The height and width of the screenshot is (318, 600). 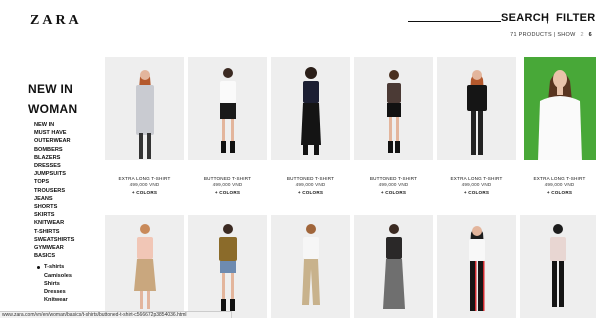 I want to click on product-caption-1: EXTRA LONG T-SHIRT 499,000 VND + COLORS, so click(x=144, y=186).